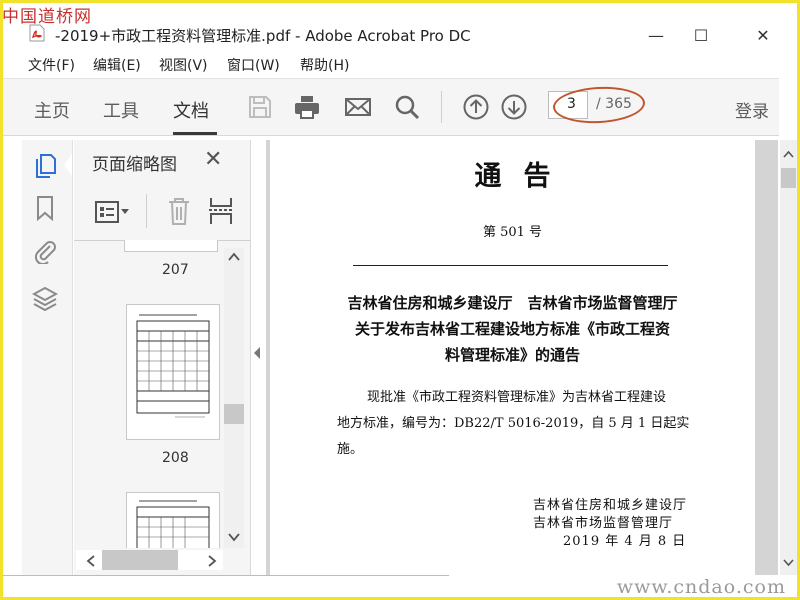 The width and height of the screenshot is (800, 600). I want to click on close-icon: ✕, so click(763, 35).